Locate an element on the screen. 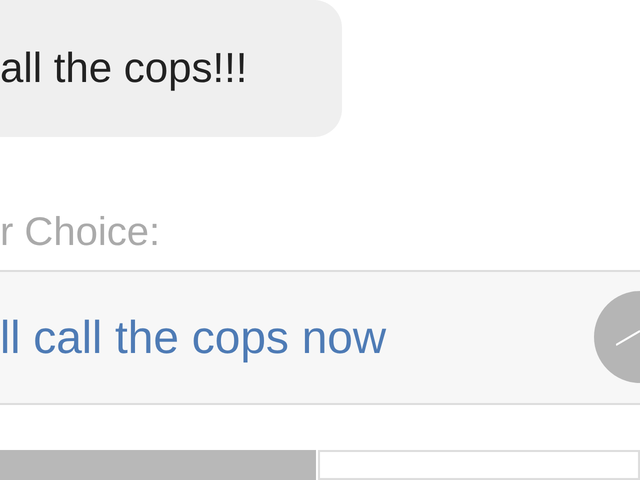 This screenshot has width=640, height=480. action-button is located at coordinates (158, 465).